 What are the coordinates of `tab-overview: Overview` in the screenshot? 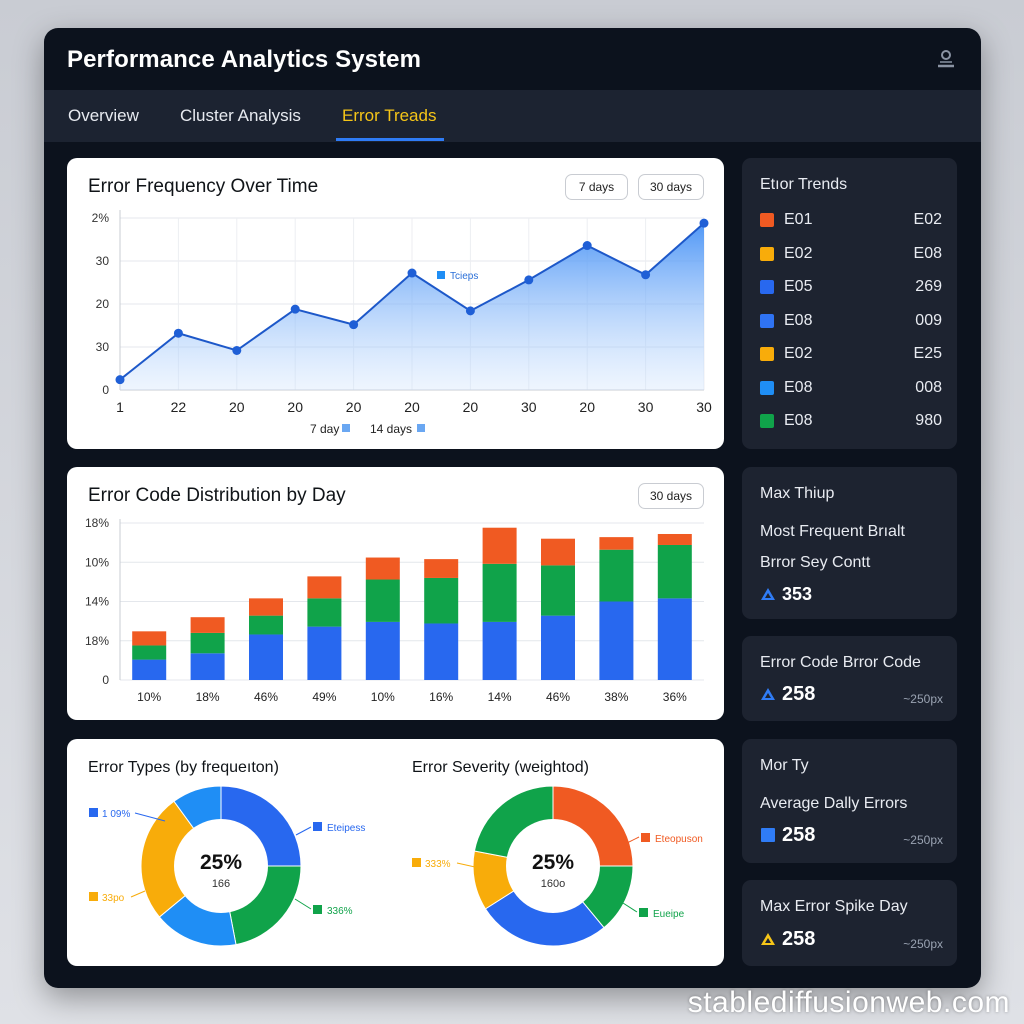 It's located at (103, 116).